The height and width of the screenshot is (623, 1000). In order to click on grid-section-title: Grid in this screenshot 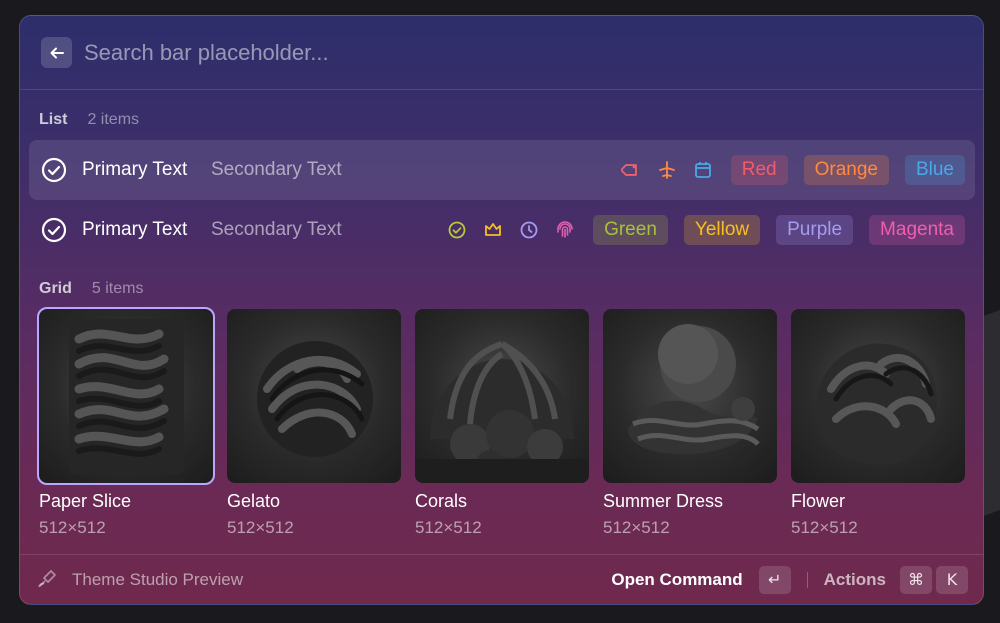, I will do `click(55, 288)`.